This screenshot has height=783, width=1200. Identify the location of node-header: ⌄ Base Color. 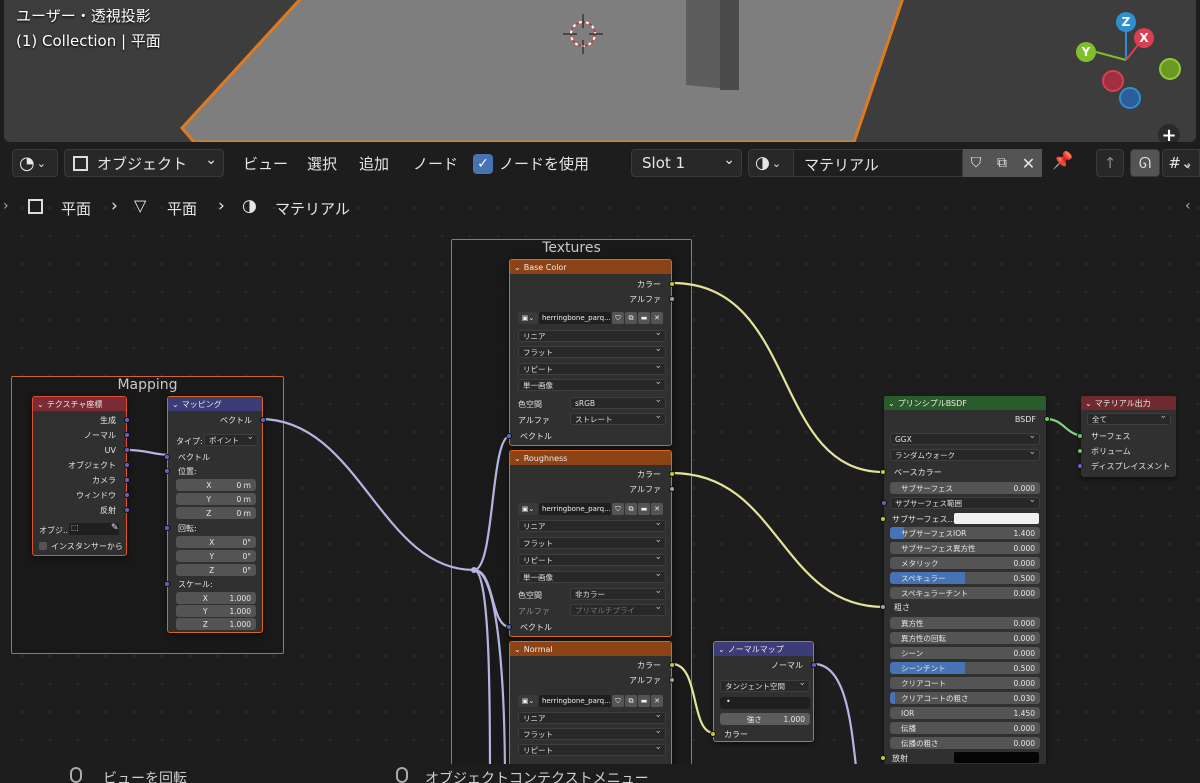
(590, 267).